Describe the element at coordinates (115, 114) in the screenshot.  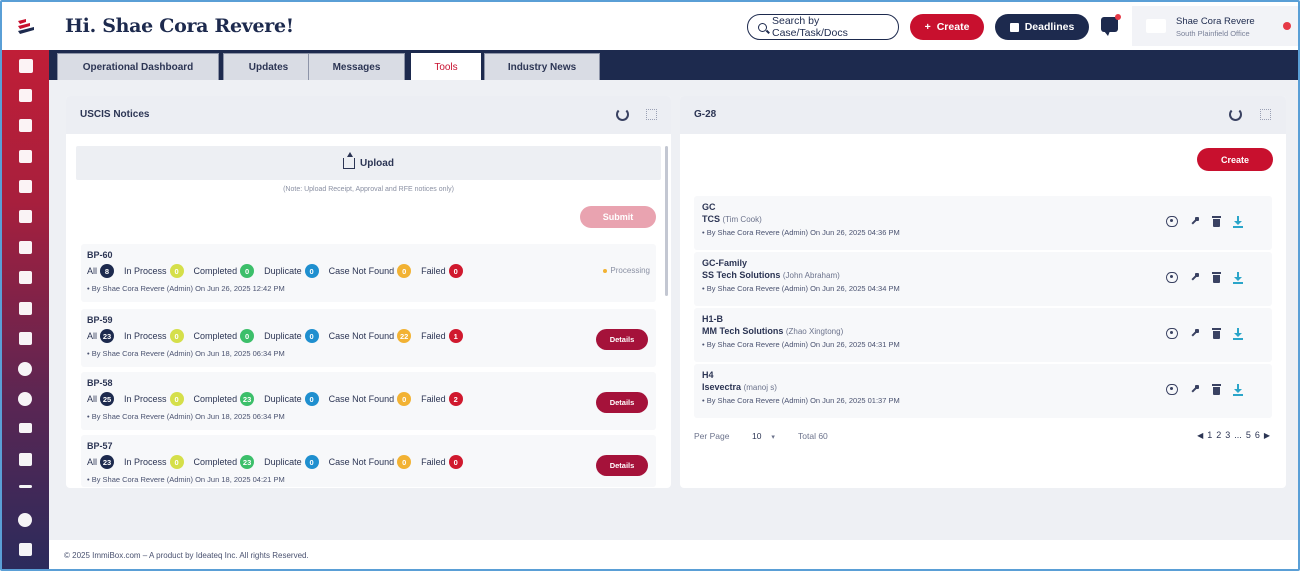
I see `panel-title: USCIS Notices` at that location.